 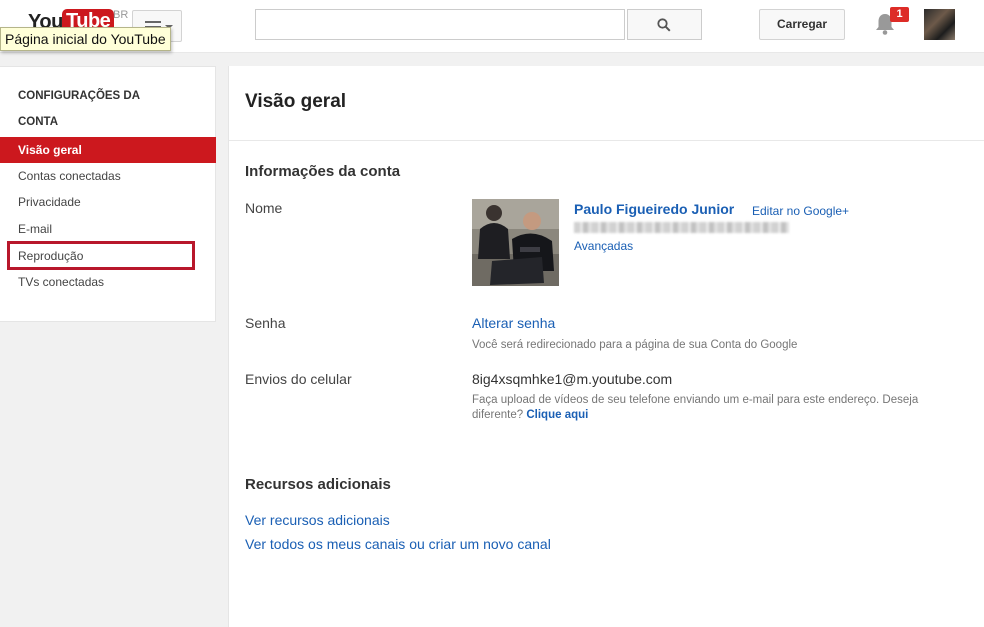 What do you see at coordinates (108, 229) in the screenshot?
I see `sidebar-item-email: E-mail` at bounding box center [108, 229].